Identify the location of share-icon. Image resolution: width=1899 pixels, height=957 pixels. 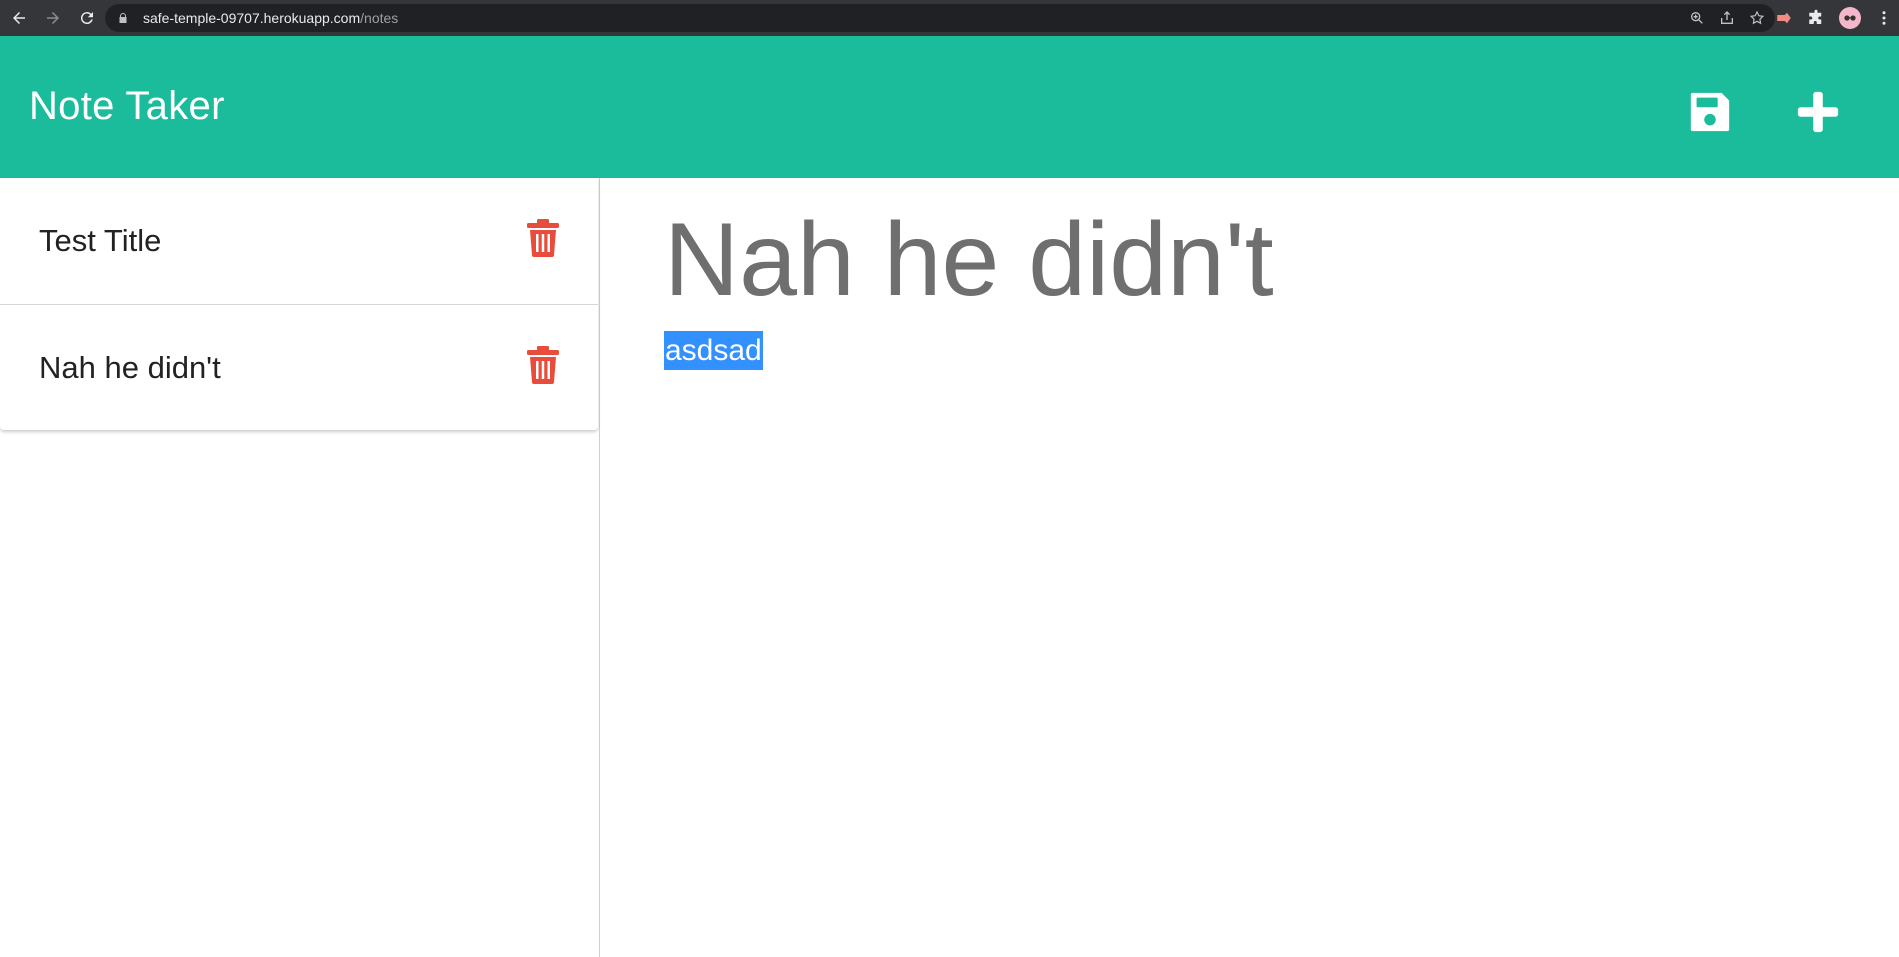
(1727, 18).